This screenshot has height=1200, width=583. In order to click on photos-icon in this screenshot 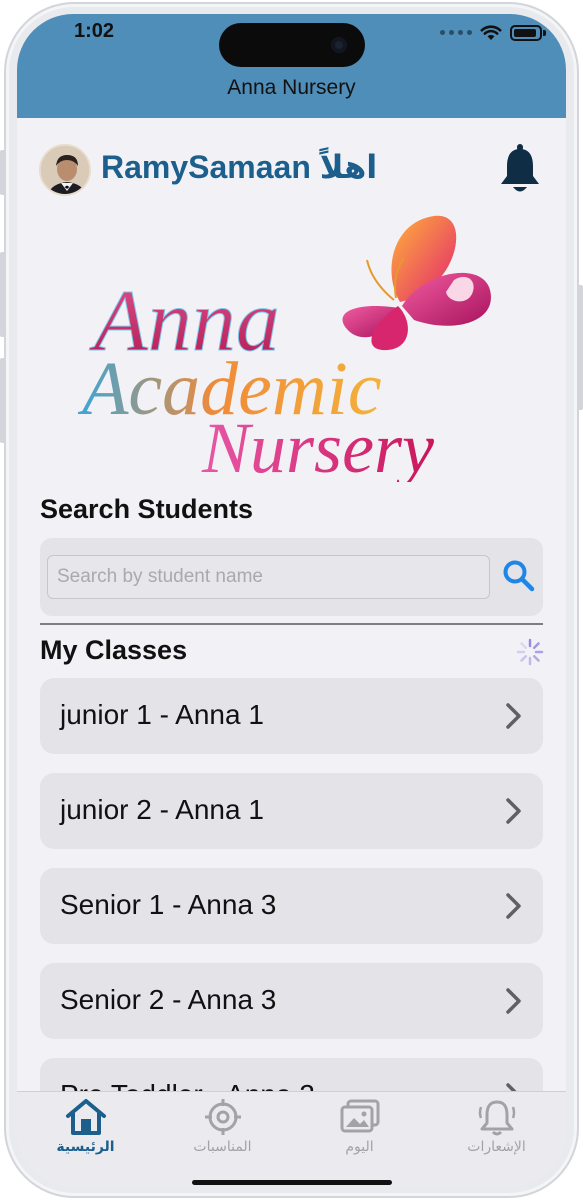, I will do `click(360, 1116)`.